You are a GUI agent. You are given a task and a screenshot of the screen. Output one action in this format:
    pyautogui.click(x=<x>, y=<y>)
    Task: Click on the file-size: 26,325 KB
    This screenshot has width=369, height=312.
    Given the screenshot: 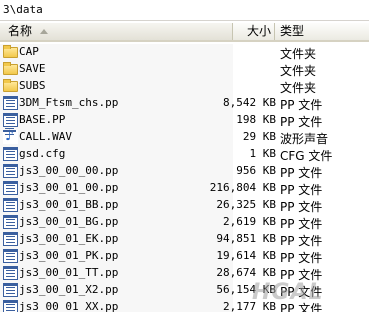 What is the action you would take?
    pyautogui.click(x=246, y=204)
    